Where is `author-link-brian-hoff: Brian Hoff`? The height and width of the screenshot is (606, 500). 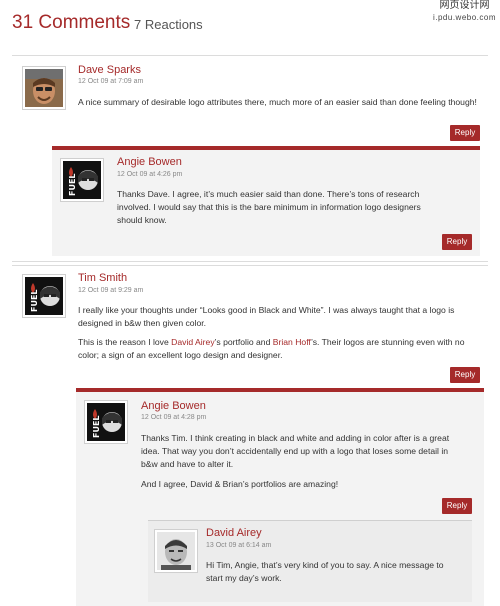
author-link-brian-hoff: Brian Hoff is located at coordinates (292, 342).